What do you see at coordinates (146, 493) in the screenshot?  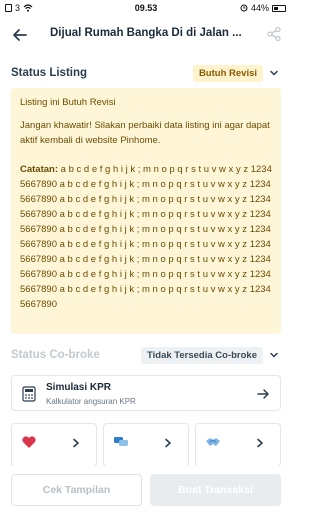 I see `bottom-action-bar: Cek Tampilan Buat Transaksi` at bounding box center [146, 493].